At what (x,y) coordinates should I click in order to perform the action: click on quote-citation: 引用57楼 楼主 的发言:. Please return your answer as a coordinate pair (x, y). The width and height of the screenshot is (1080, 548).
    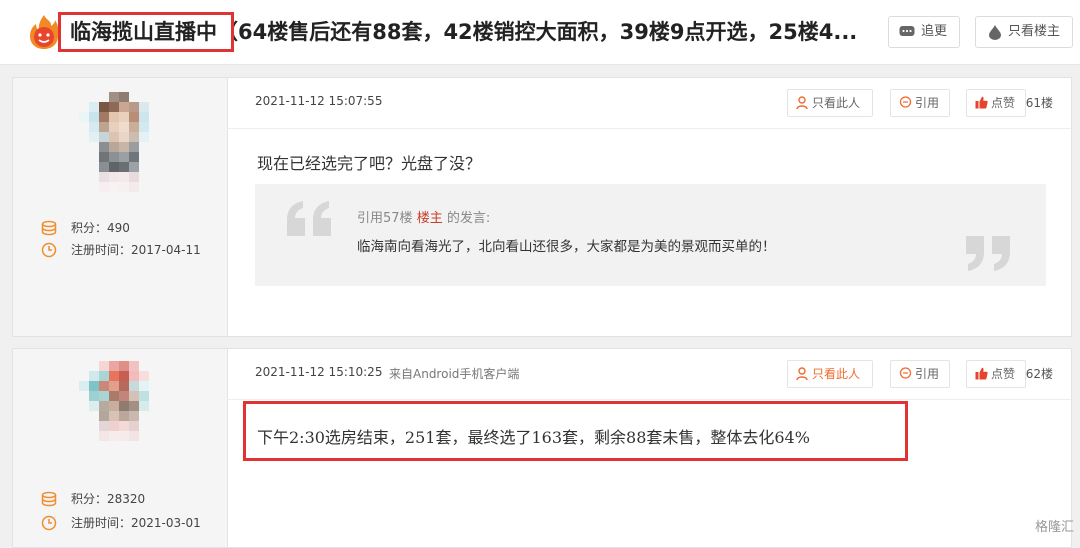
    Looking at the image, I should click on (423, 216).